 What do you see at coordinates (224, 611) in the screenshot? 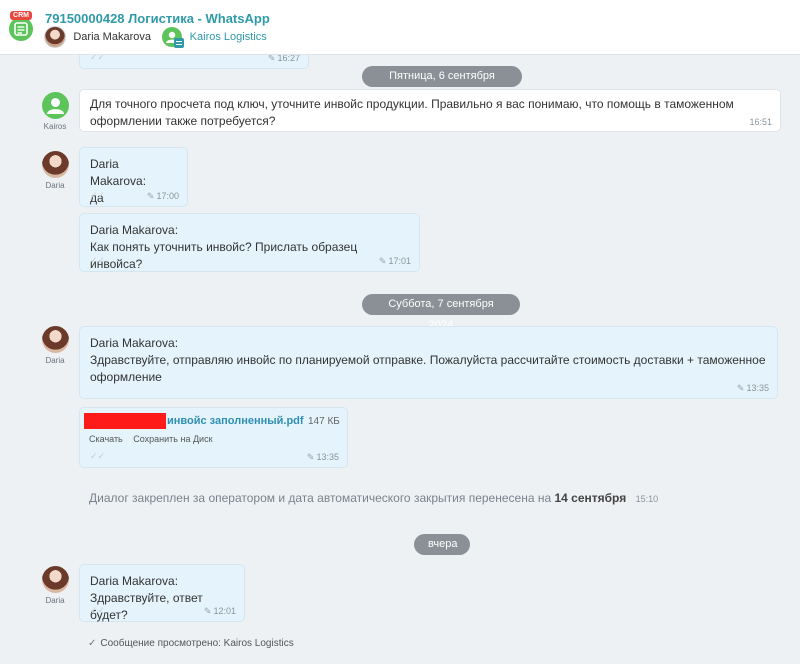
I see `message-time: 12:01` at bounding box center [224, 611].